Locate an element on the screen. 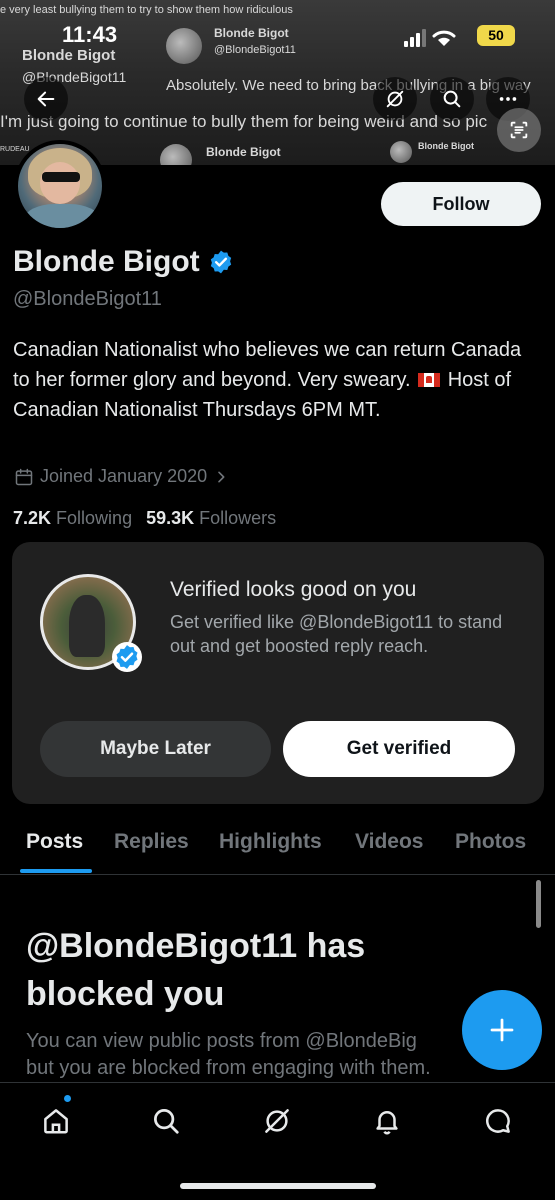 This screenshot has width=555, height=1200. followers-count: 59.3K is located at coordinates (170, 518).